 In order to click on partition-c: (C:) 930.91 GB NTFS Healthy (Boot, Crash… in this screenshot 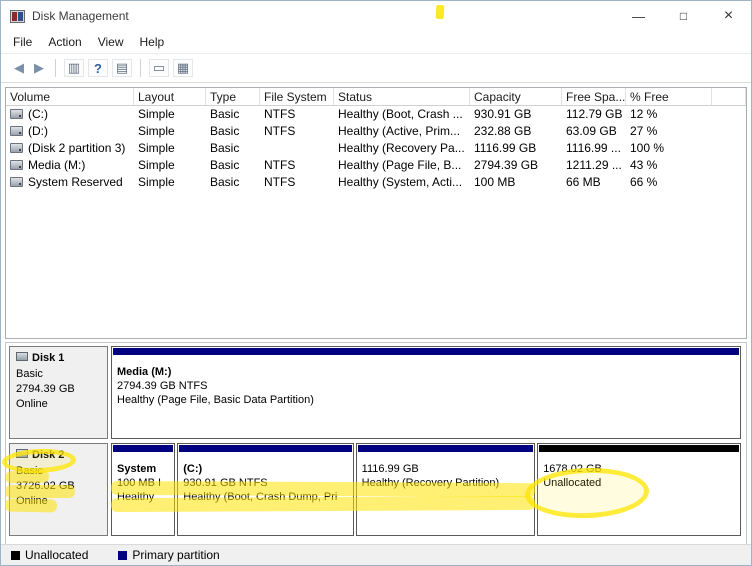, I will do `click(265, 489)`.